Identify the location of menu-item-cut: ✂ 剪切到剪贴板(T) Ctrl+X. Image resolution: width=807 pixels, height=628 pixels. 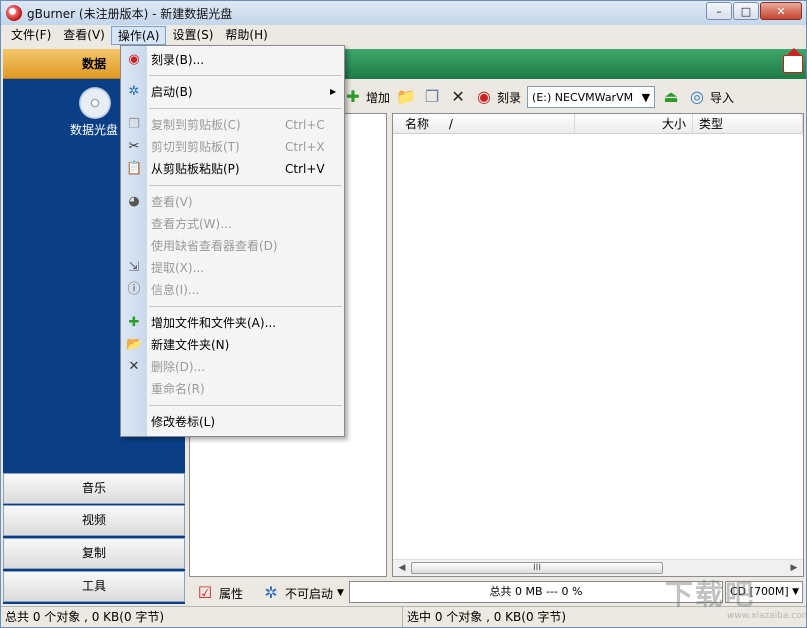
(232, 147).